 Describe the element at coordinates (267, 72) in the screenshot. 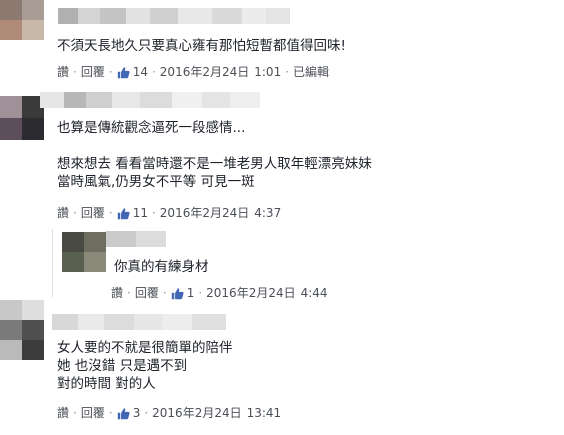

I see `comment-time: 1:01` at that location.